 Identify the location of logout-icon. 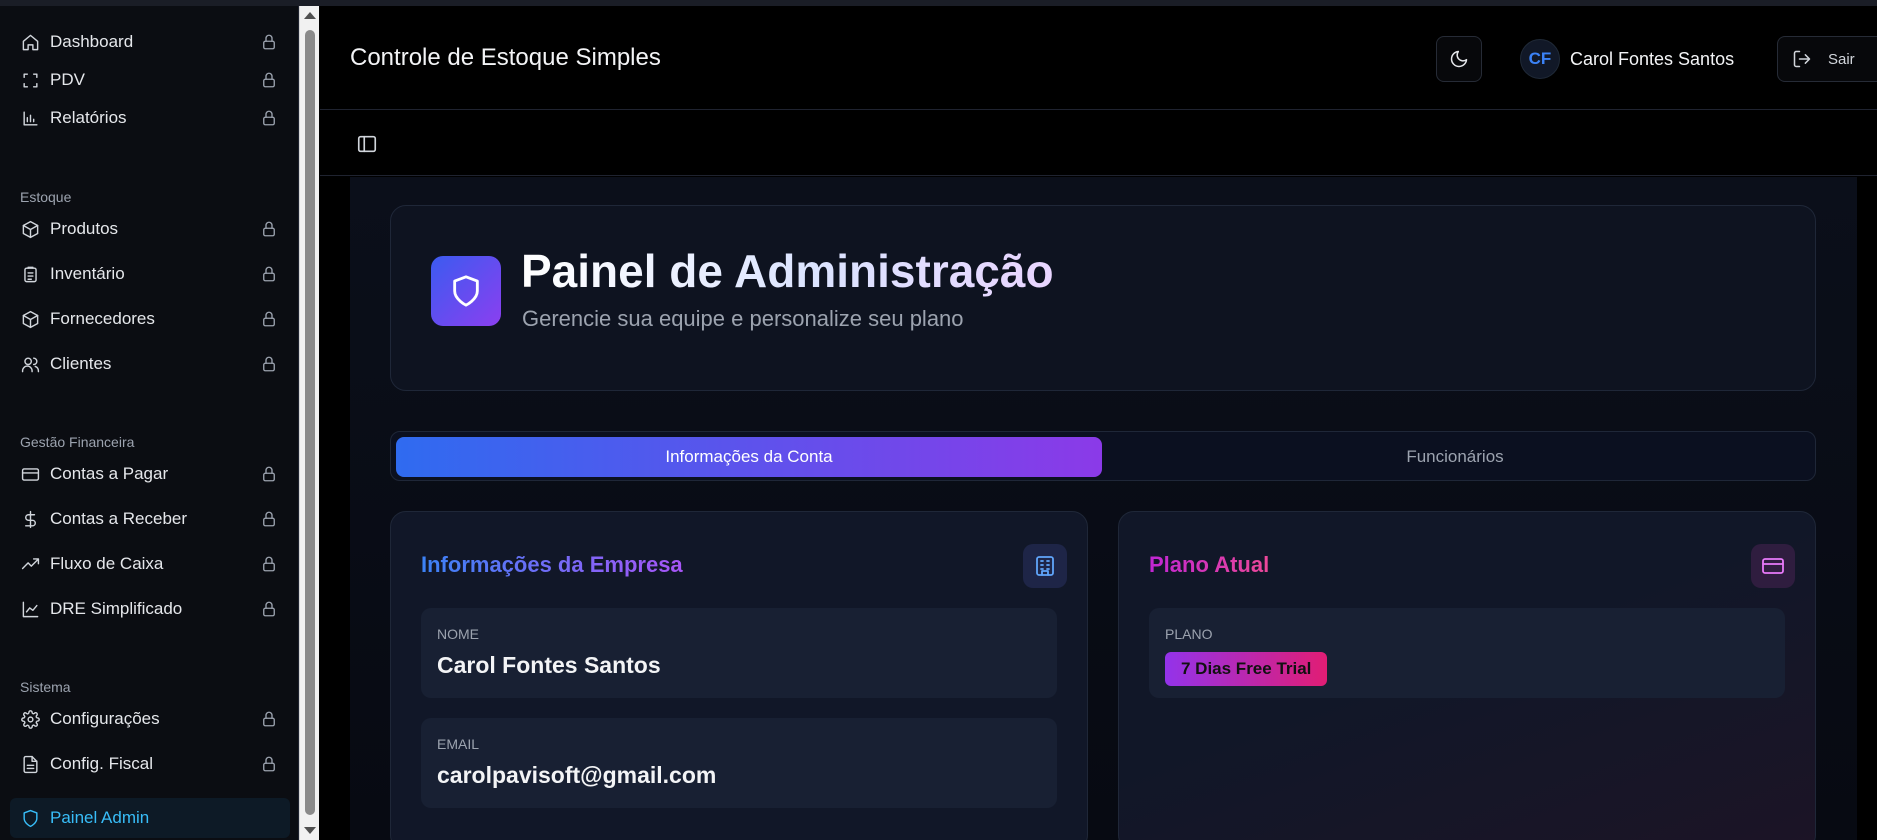
(1802, 59).